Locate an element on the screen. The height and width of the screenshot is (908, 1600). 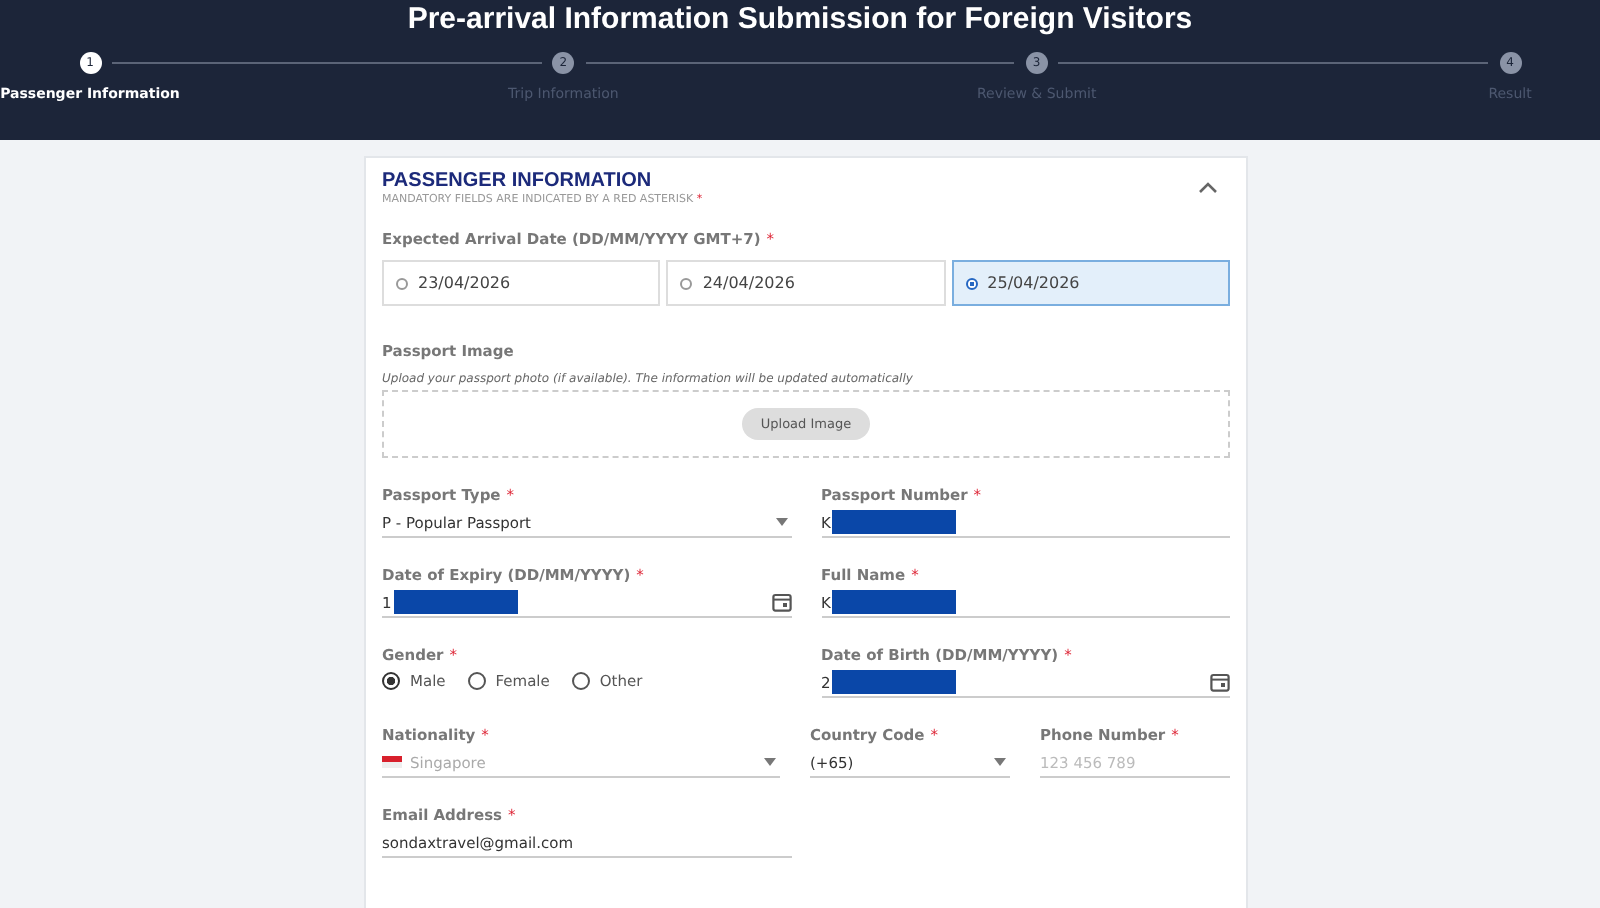
chevron-icon is located at coordinates (1208, 188).